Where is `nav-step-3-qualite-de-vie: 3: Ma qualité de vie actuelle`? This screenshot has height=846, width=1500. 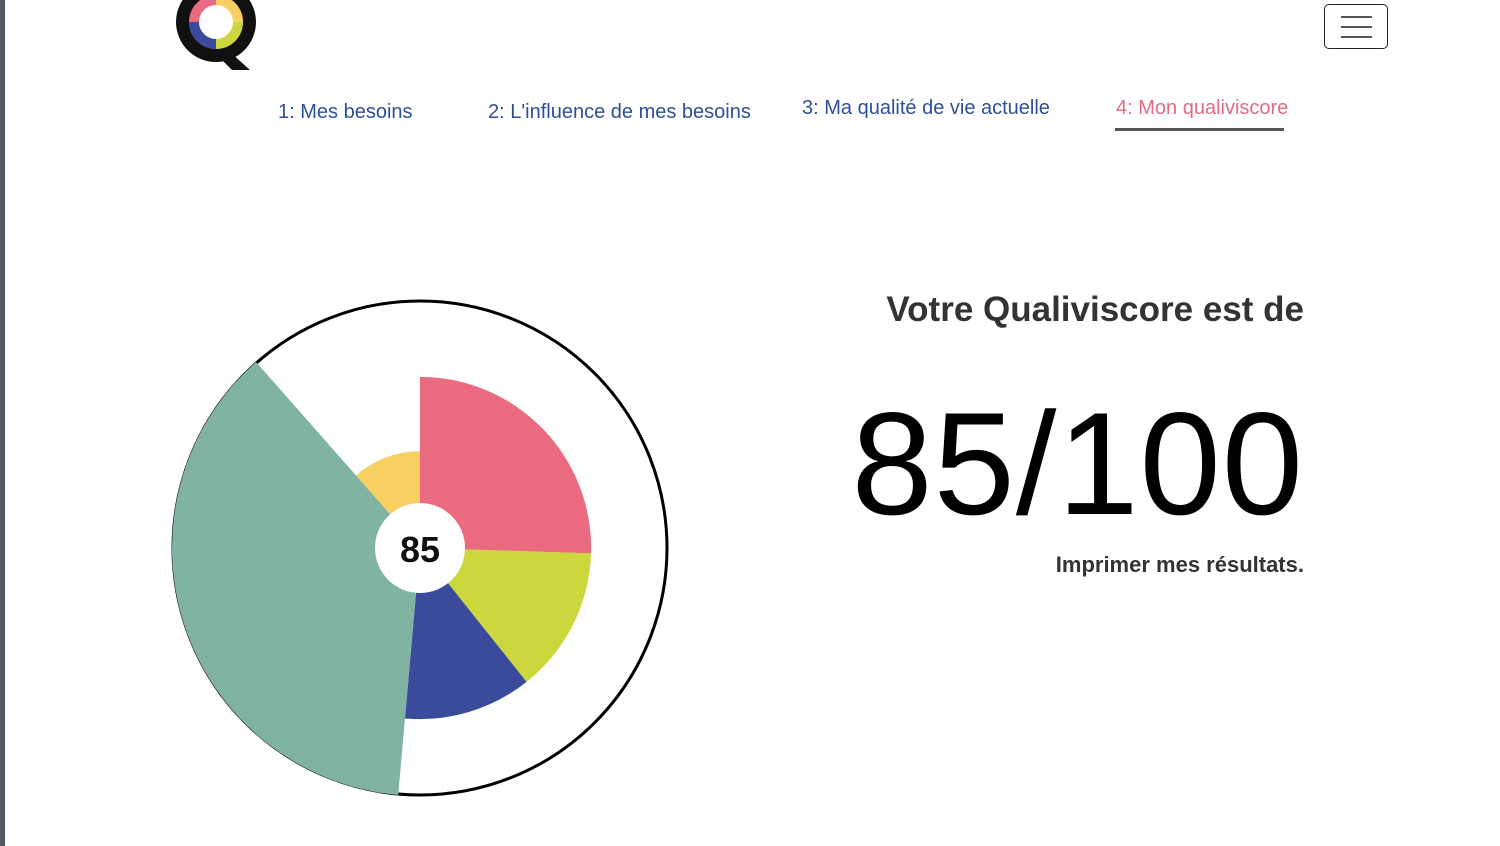 nav-step-3-qualite-de-vie: 3: Ma qualité de vie actuelle is located at coordinates (926, 108).